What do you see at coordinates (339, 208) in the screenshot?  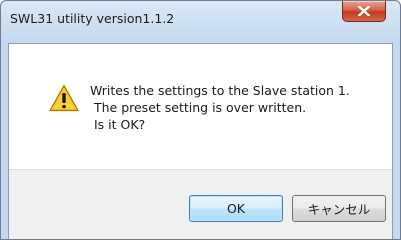 I see `cancel-button: キャンセル` at bounding box center [339, 208].